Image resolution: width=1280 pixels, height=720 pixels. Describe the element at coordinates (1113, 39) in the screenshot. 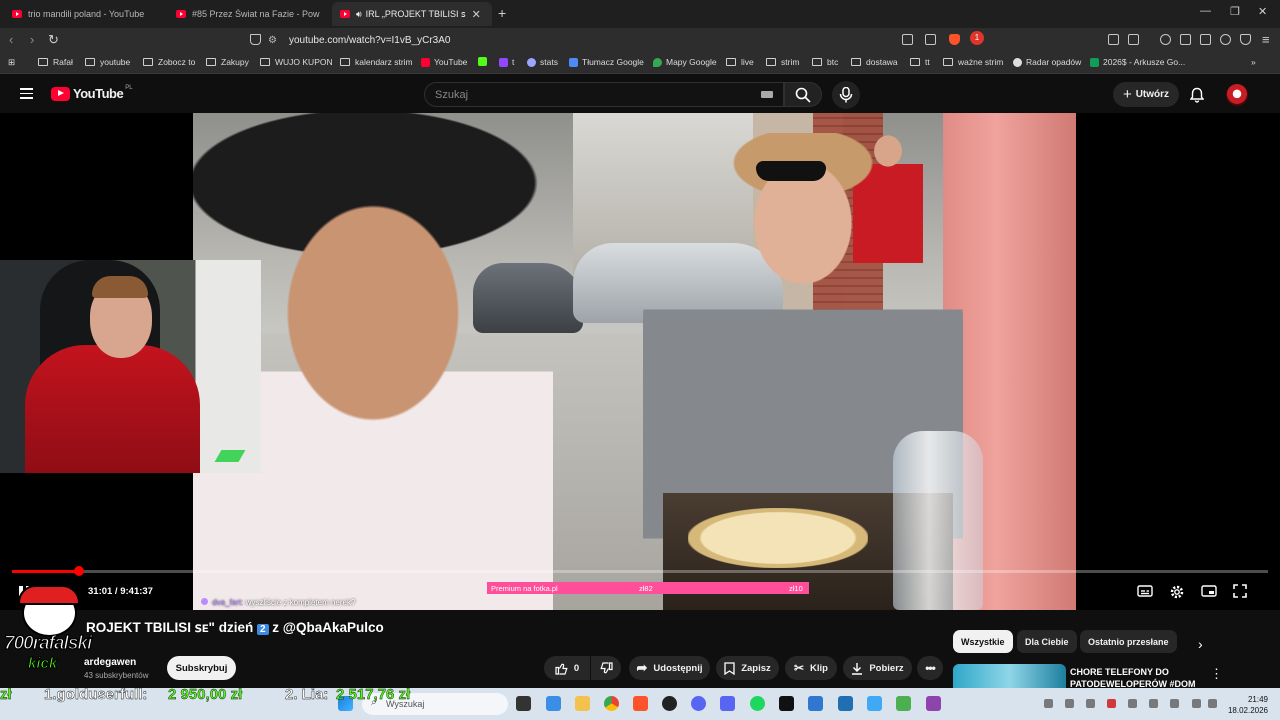

I see `extensions-icon` at that location.